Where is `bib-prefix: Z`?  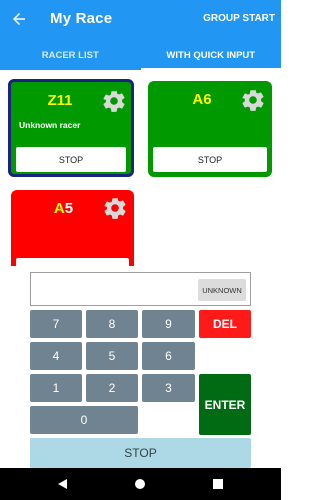 bib-prefix: Z is located at coordinates (52, 100).